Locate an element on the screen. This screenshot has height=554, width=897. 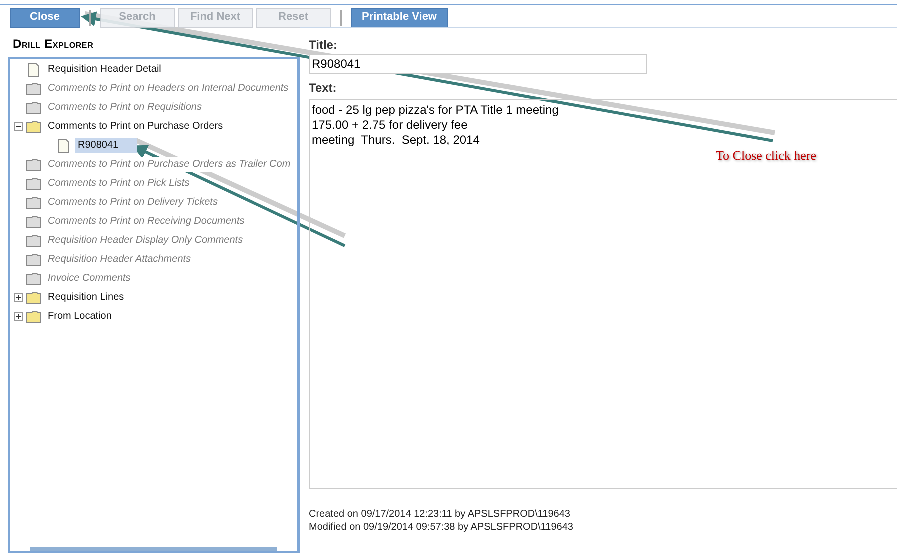
modified-info: Modified on 09/19/2014 09:57:38 by APSLSFPROD\119643 is located at coordinates (441, 527).